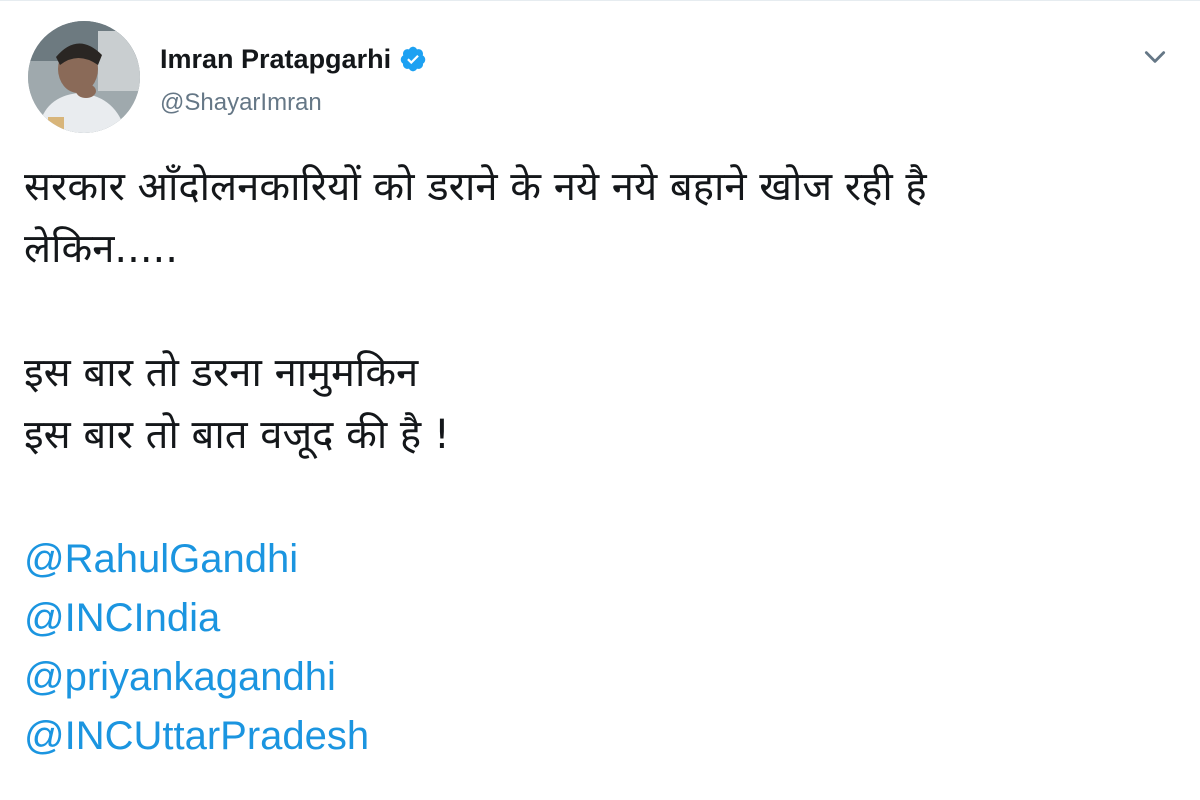 This screenshot has width=1200, height=800. What do you see at coordinates (237, 435) in the screenshot?
I see `tweet-line: इस बार तो बात वजूद की है !` at bounding box center [237, 435].